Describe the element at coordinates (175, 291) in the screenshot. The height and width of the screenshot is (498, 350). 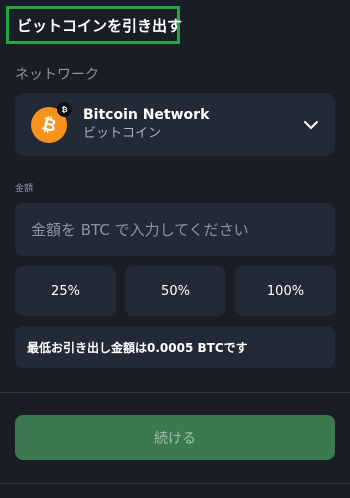
I see `percent-50-button: 50%` at that location.